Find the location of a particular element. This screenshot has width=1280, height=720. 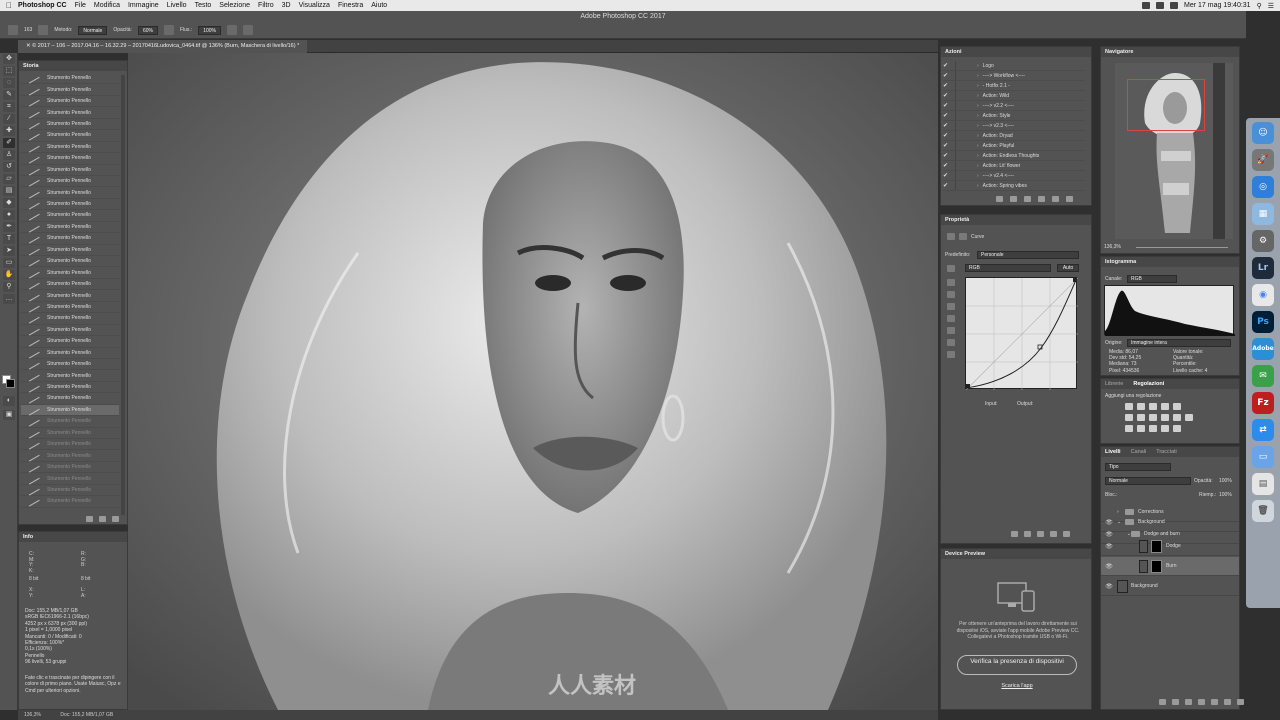

hue-saturation-icon is located at coordinates (1129, 417).